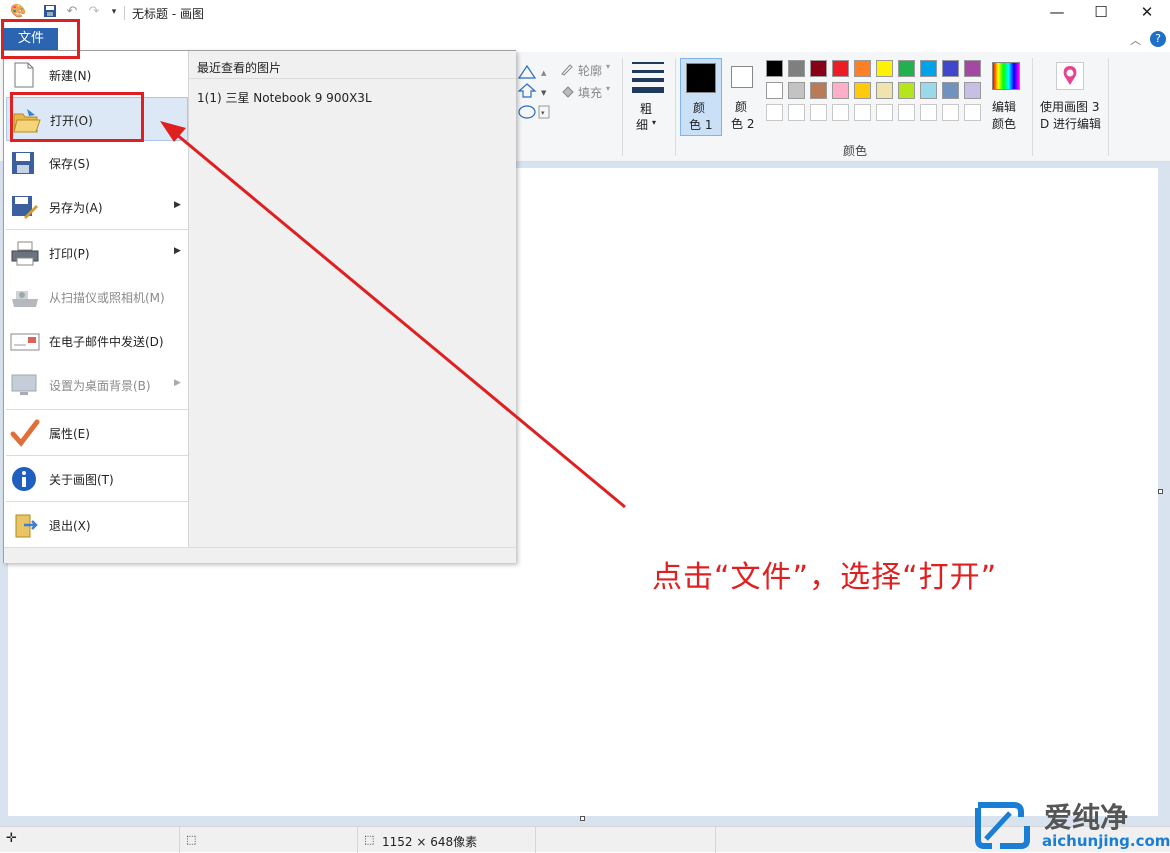 Image resolution: width=1170 pixels, height=853 pixels. I want to click on printer-icon, so click(25, 253).